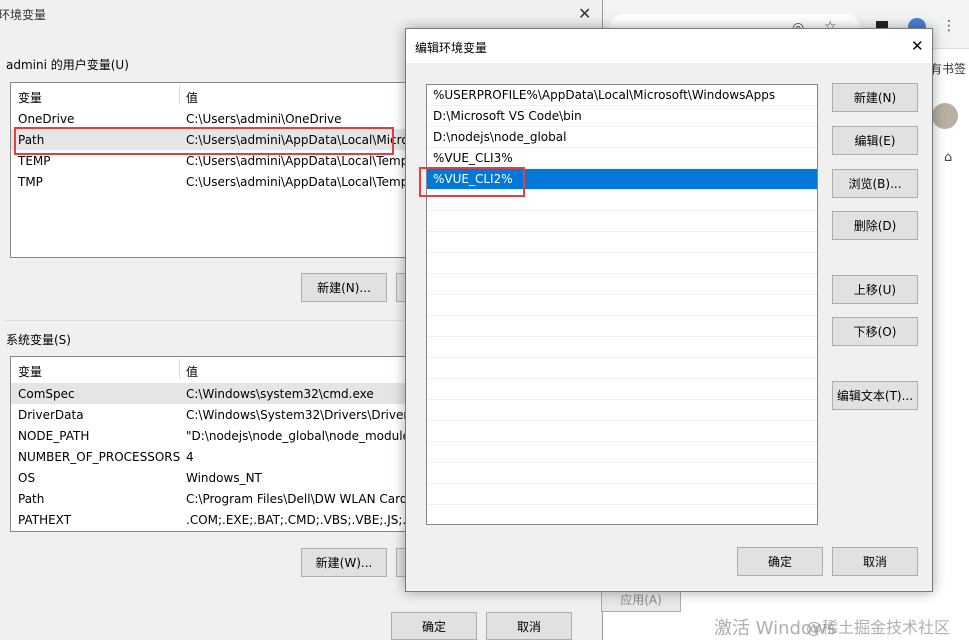  Describe the element at coordinates (38, 340) in the screenshot. I see `sys-vars-label: 系统变量(S)` at that location.